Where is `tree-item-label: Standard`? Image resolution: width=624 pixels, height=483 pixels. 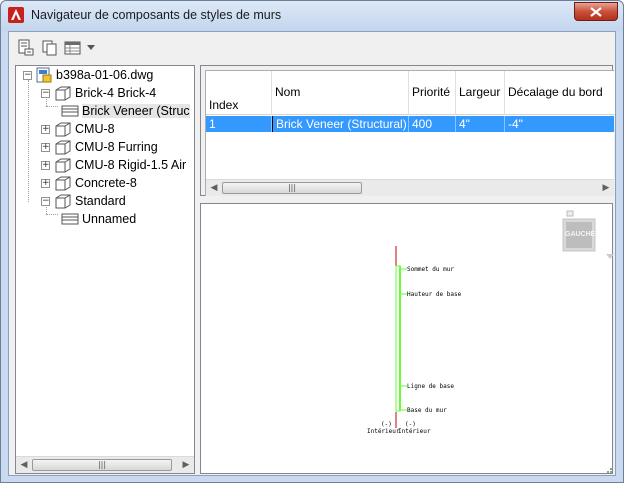
tree-item-label: Standard is located at coordinates (100, 201).